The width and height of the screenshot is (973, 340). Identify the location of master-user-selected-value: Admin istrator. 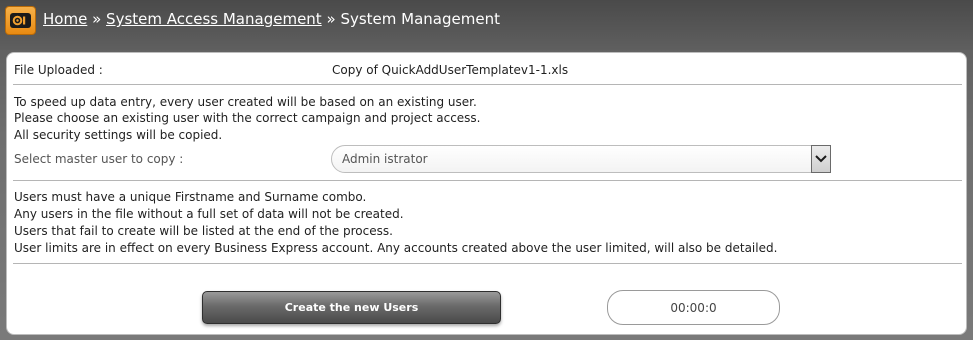
(385, 159).